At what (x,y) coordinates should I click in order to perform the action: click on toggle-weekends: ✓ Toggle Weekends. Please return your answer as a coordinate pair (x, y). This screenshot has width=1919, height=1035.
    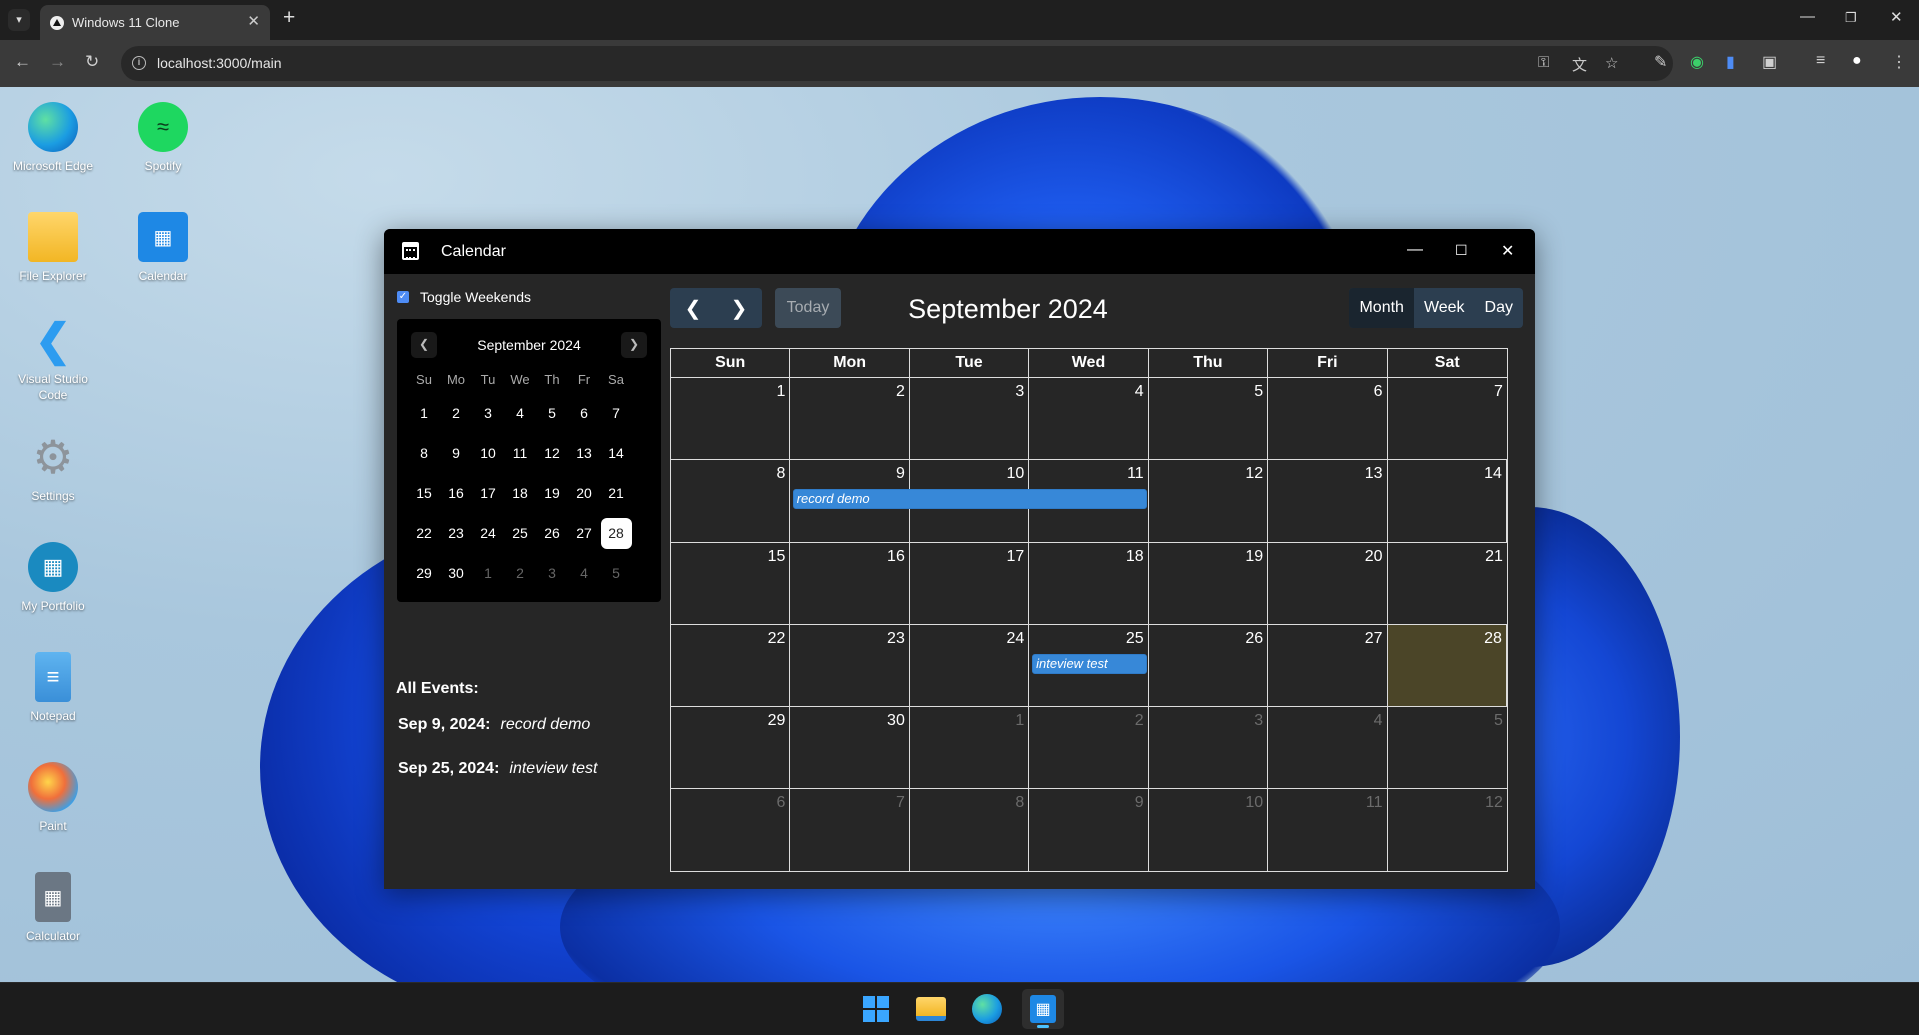
    Looking at the image, I should click on (464, 297).